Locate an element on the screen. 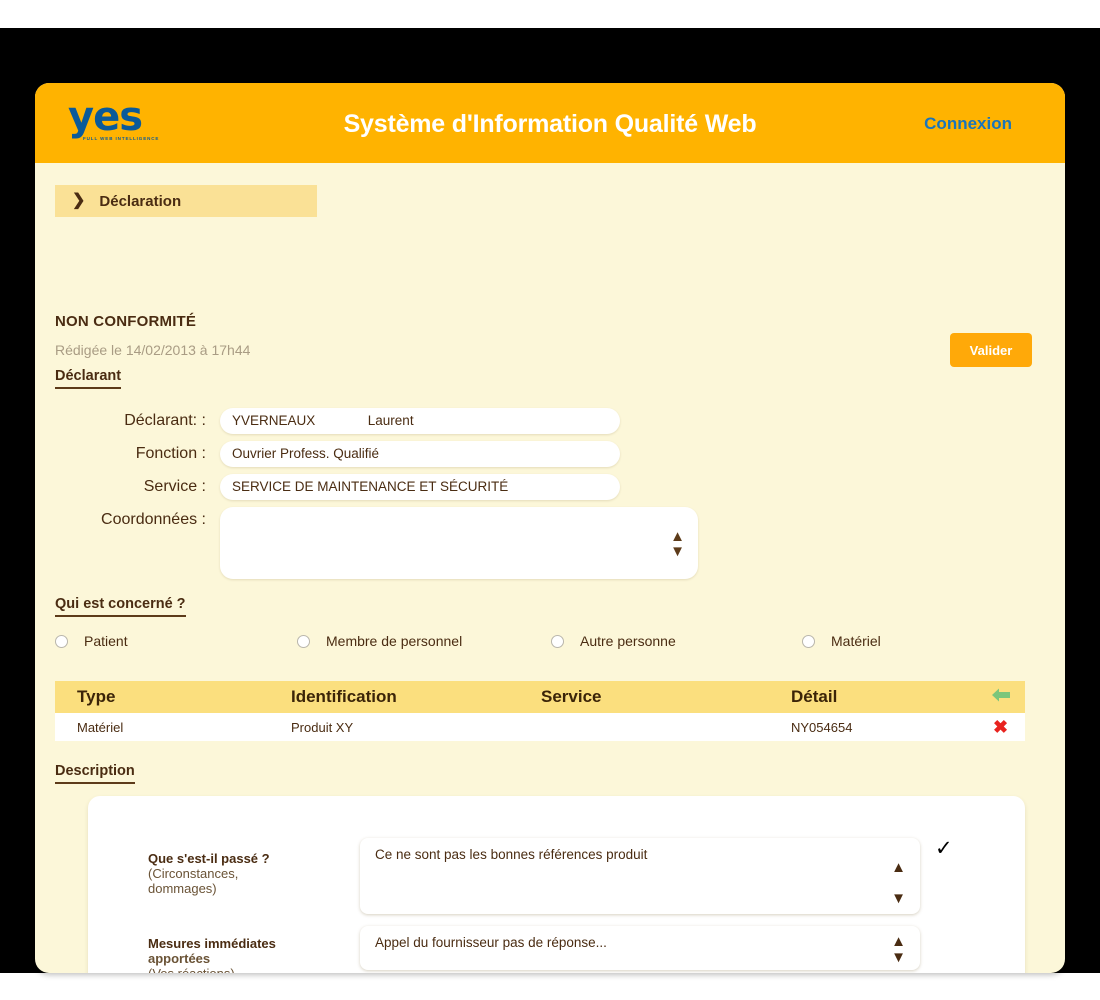  page-title: Système d'Information Qualité Web is located at coordinates (550, 124).